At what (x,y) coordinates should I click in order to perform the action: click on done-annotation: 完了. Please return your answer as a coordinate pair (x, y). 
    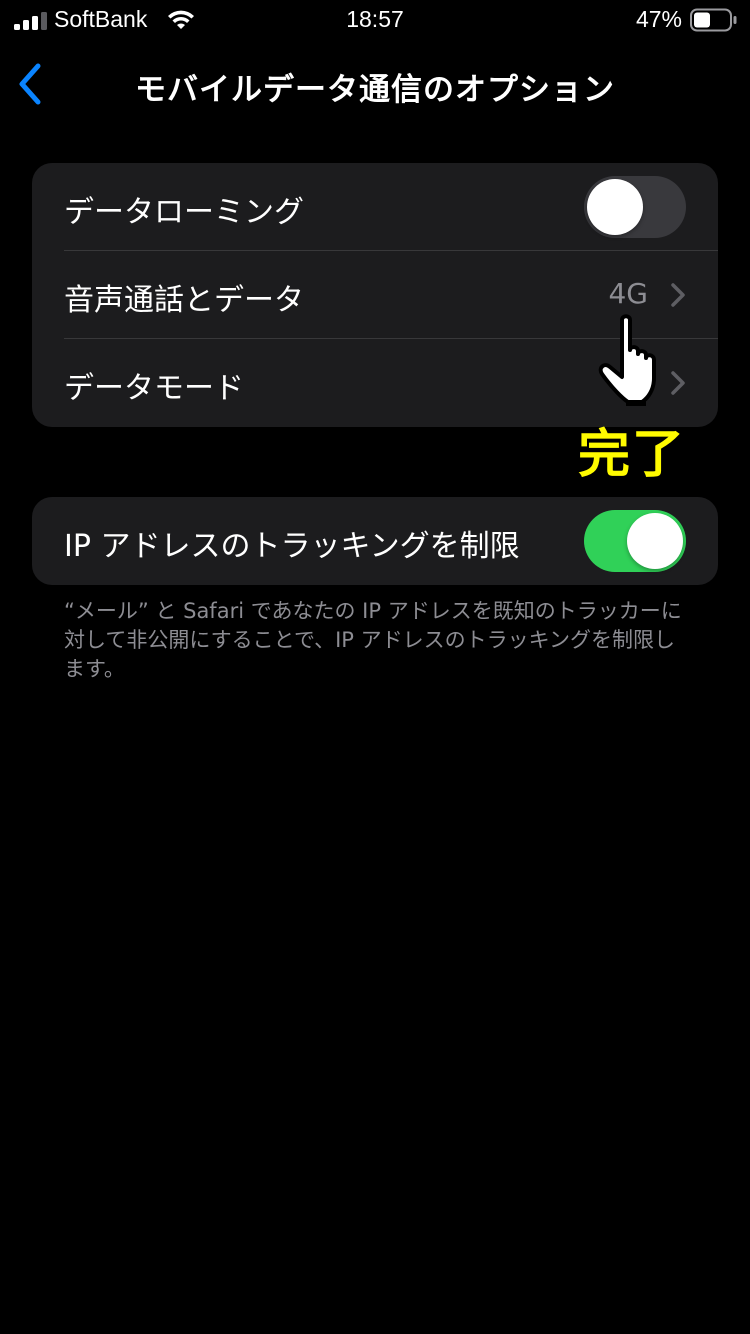
    Looking at the image, I should click on (632, 455).